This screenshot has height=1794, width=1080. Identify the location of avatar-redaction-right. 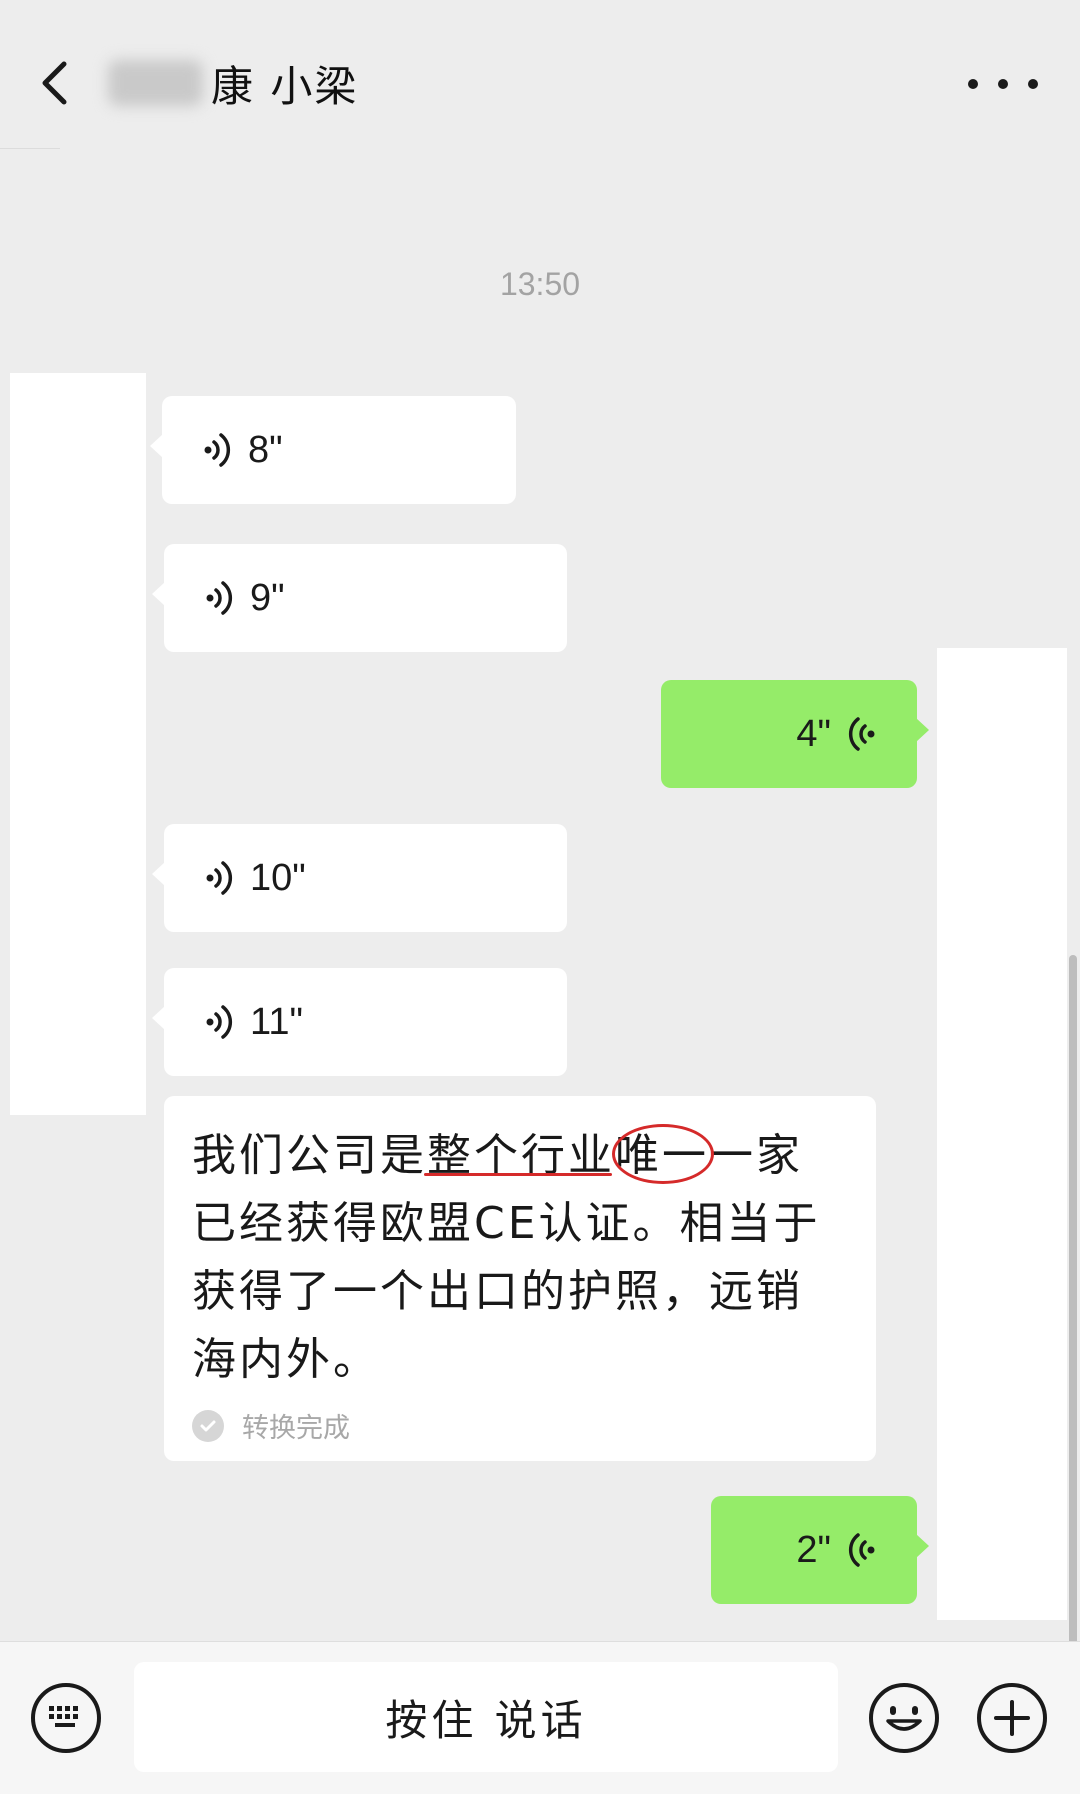
(1002, 1134).